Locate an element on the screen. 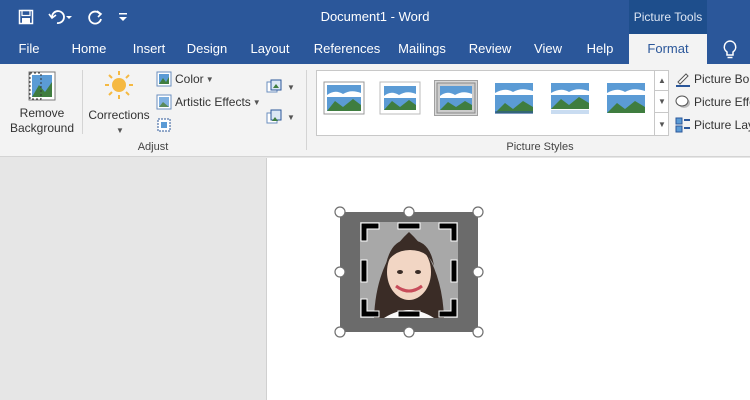 The height and width of the screenshot is (400, 750). artistic-effects-dropdown-icon: ▼ is located at coordinates (256, 102).